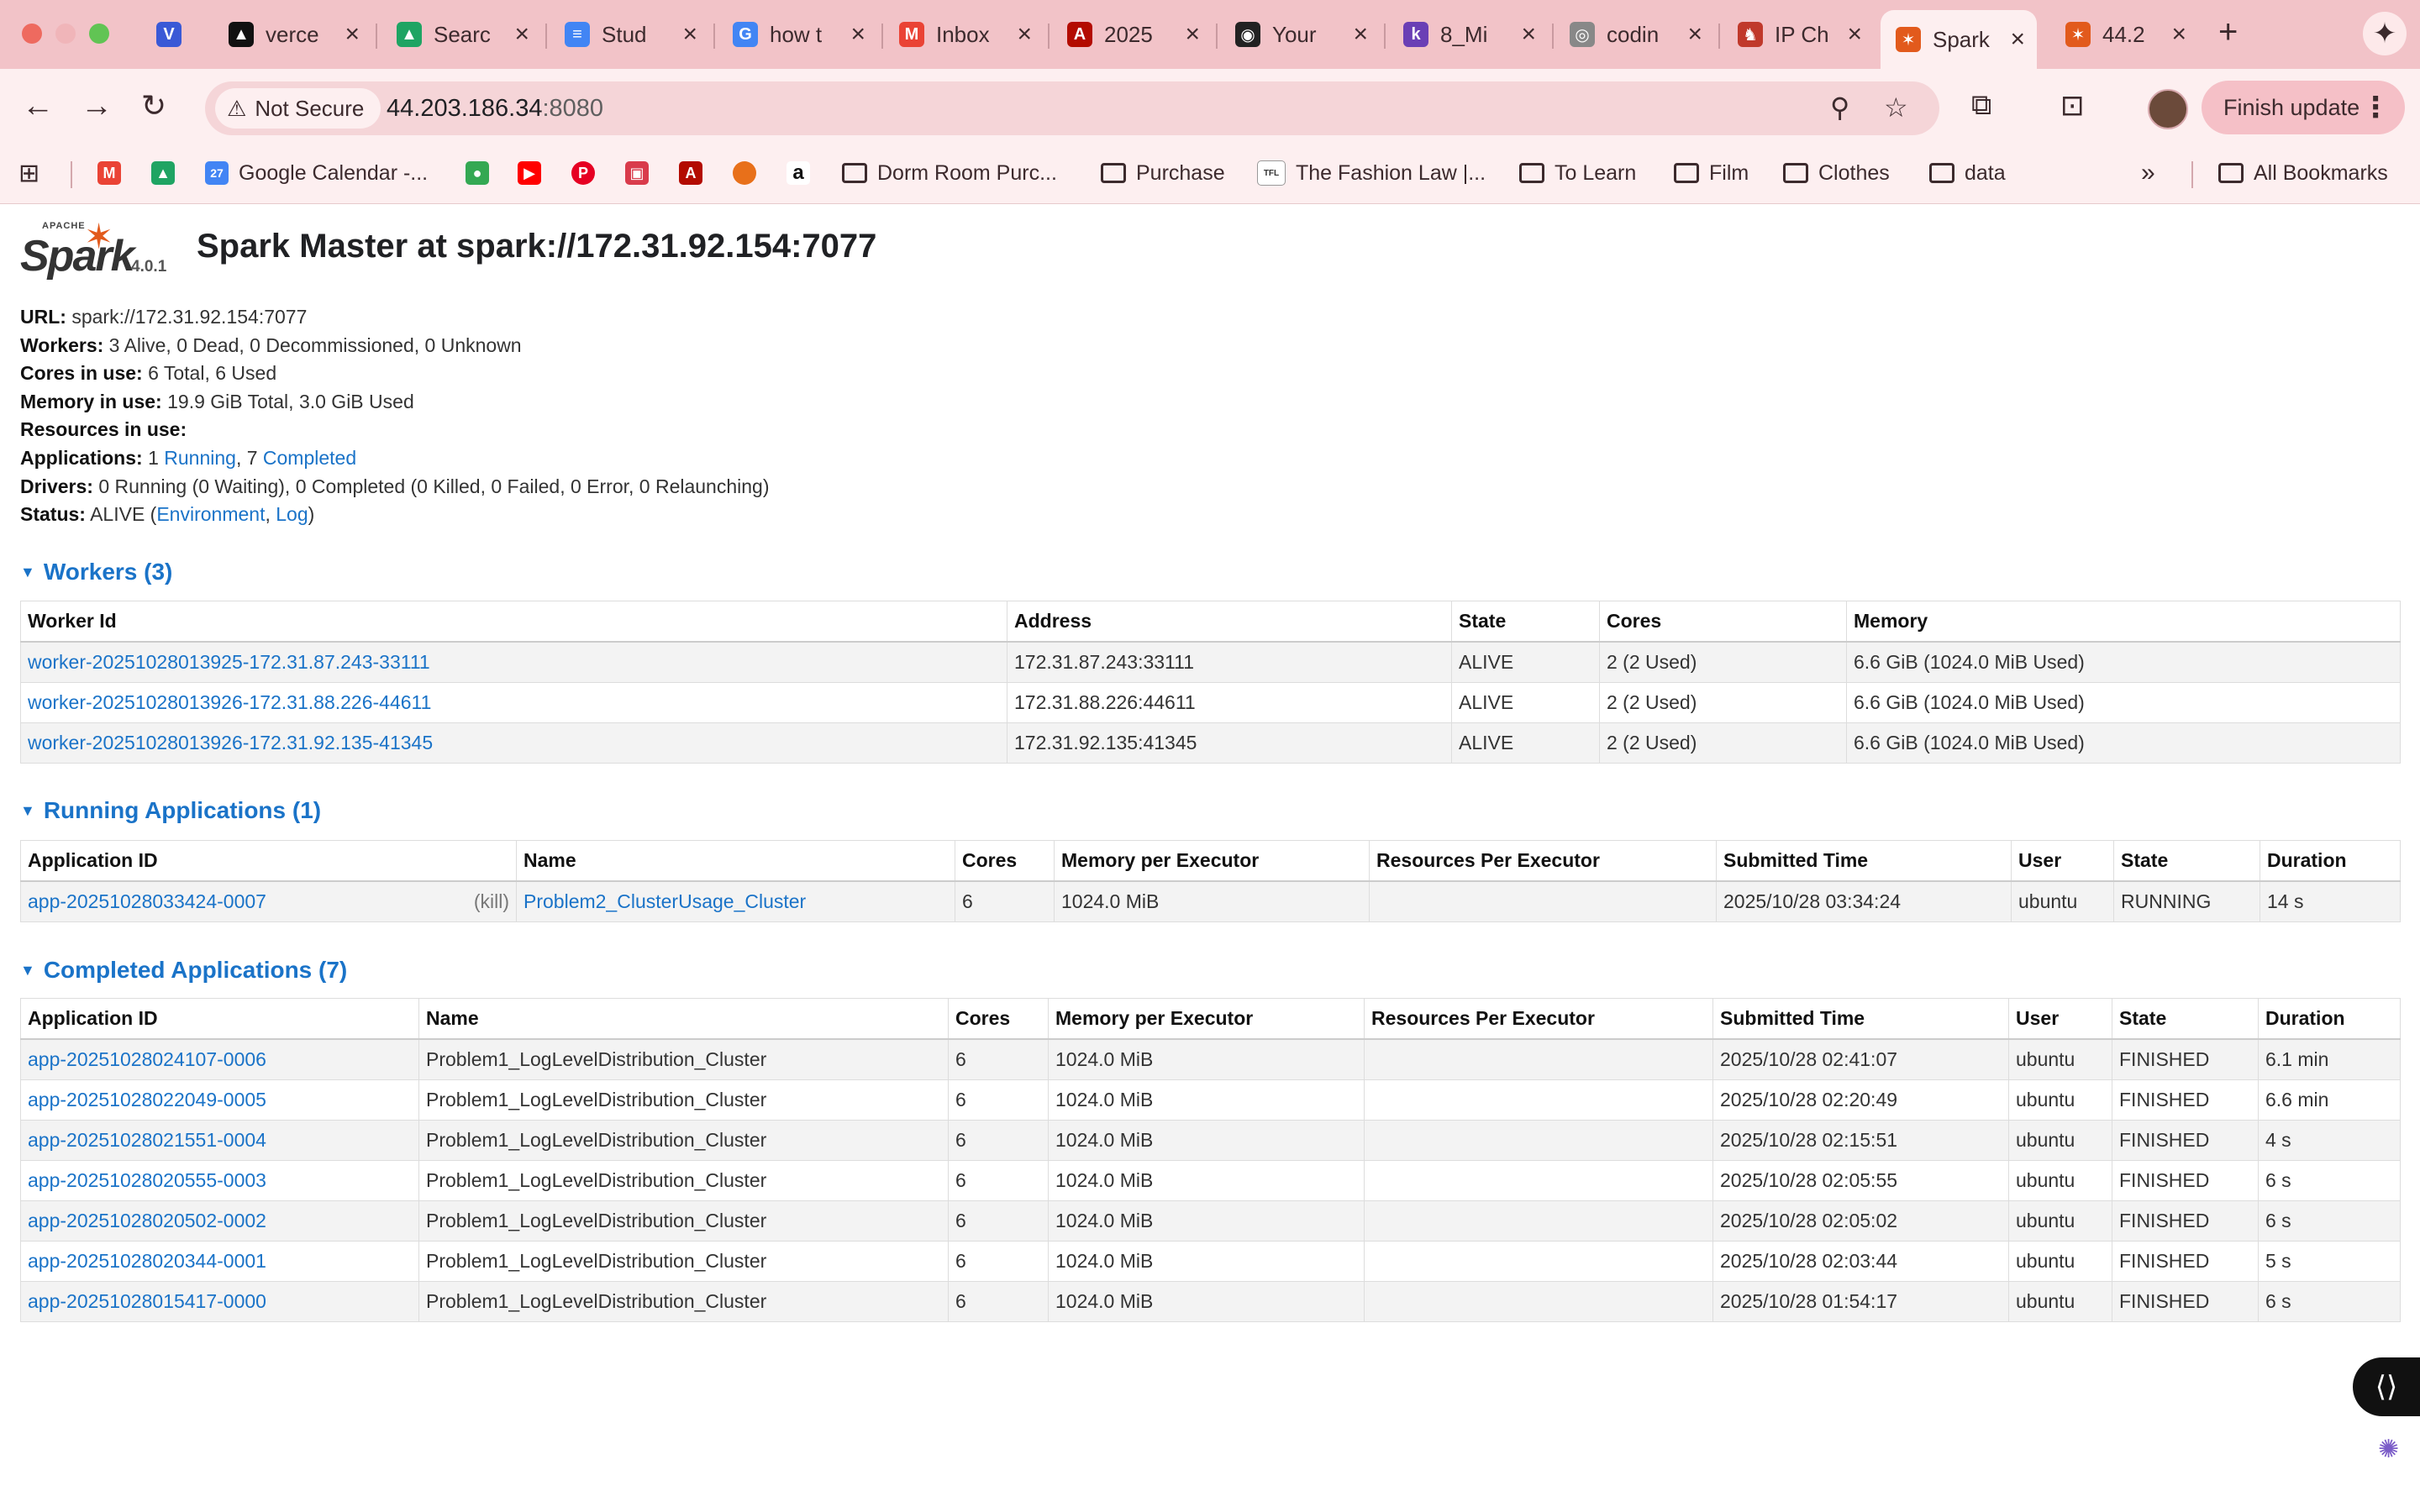  Describe the element at coordinates (744, 173) in the screenshot. I see `orange-circle-bookmark` at that location.